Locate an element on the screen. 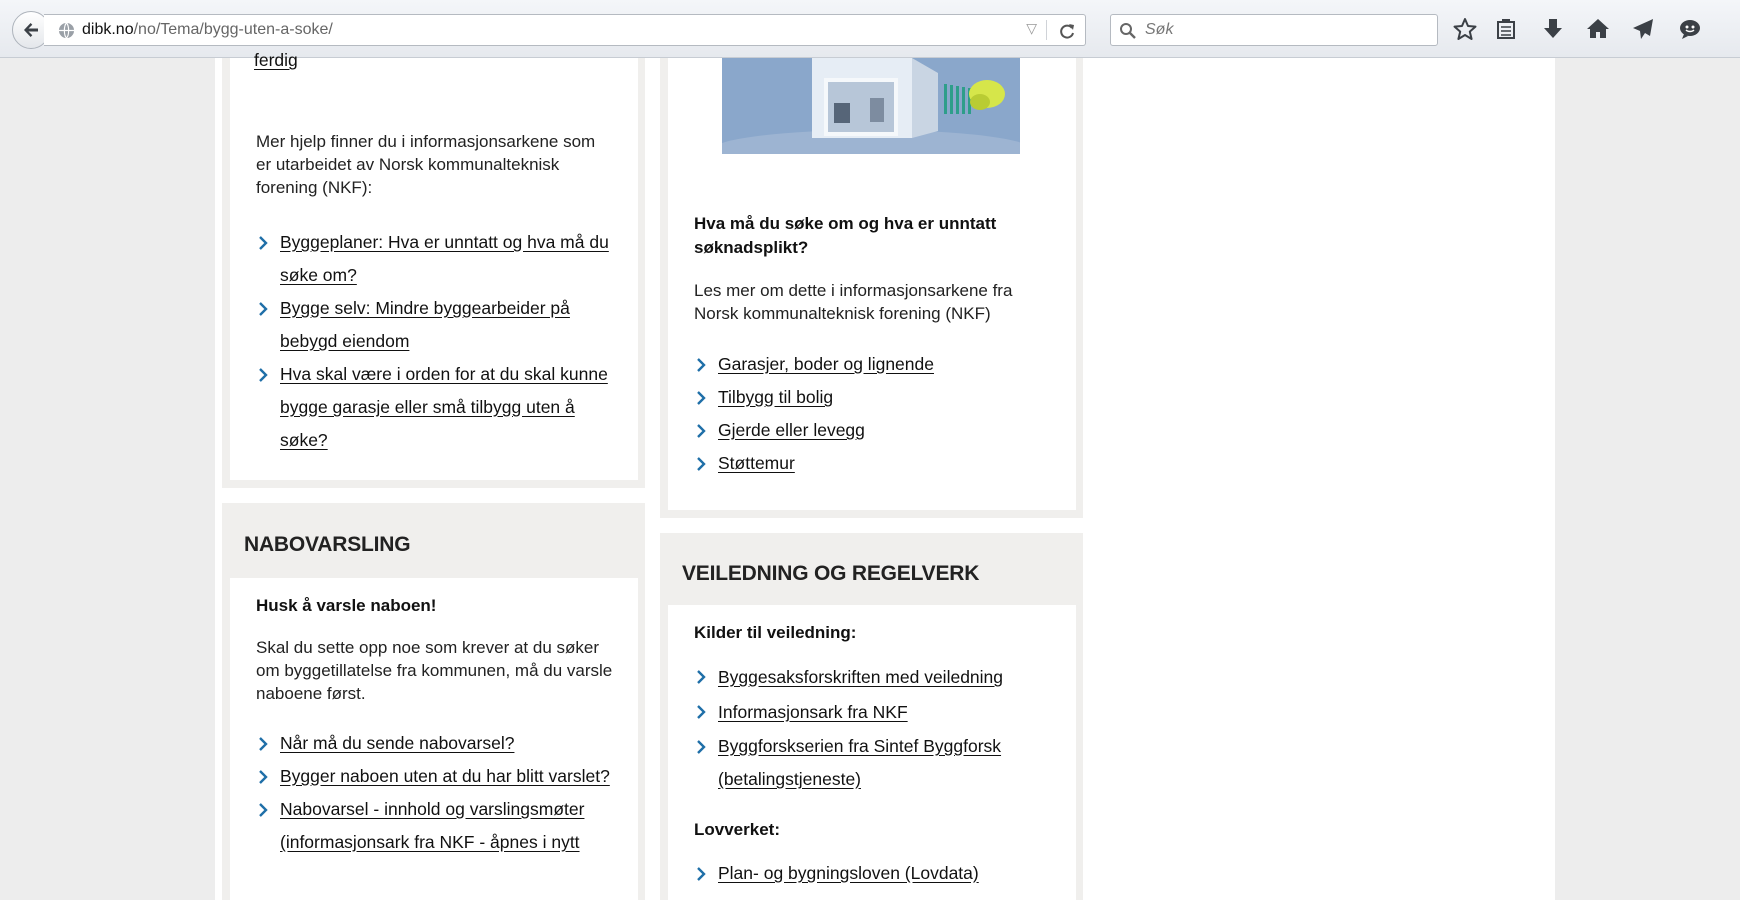  nabovarsling-heading: NABOVARSLING is located at coordinates (327, 544).